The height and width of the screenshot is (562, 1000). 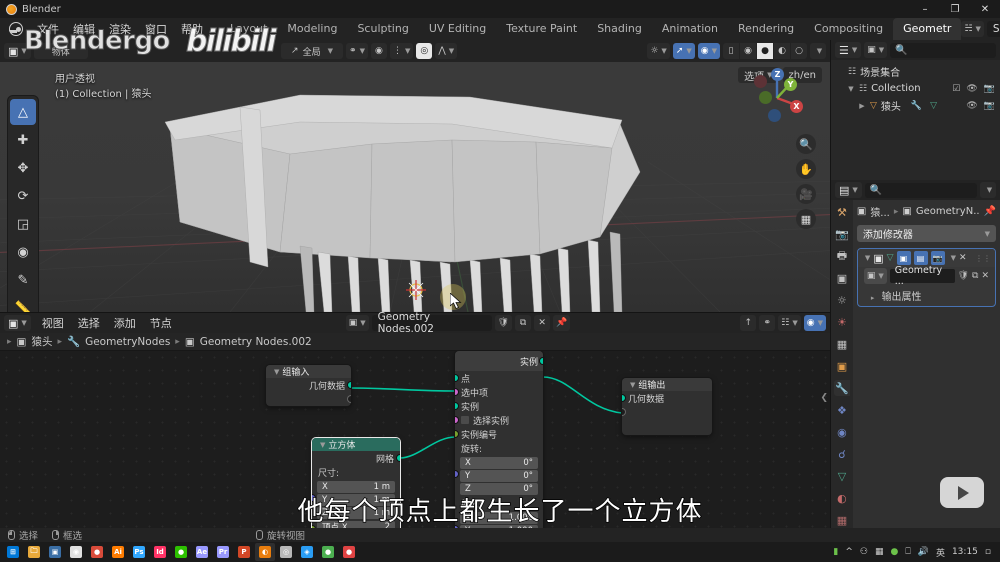 I want to click on scale-x-field: X 1.000, so click(x=499, y=518).